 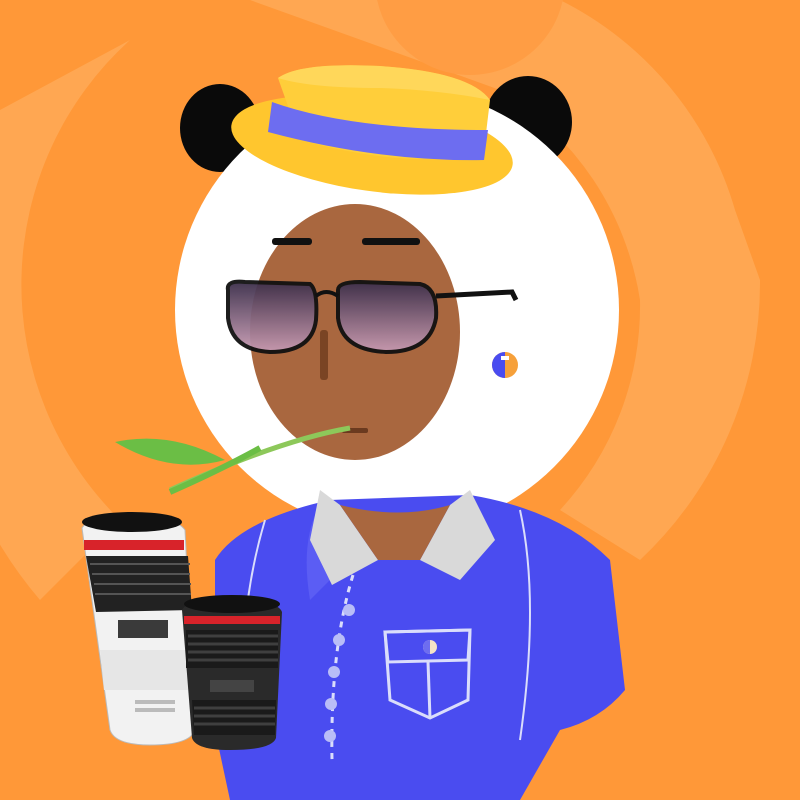 What do you see at coordinates (292, 241) in the screenshot?
I see `left-eyebrow` at bounding box center [292, 241].